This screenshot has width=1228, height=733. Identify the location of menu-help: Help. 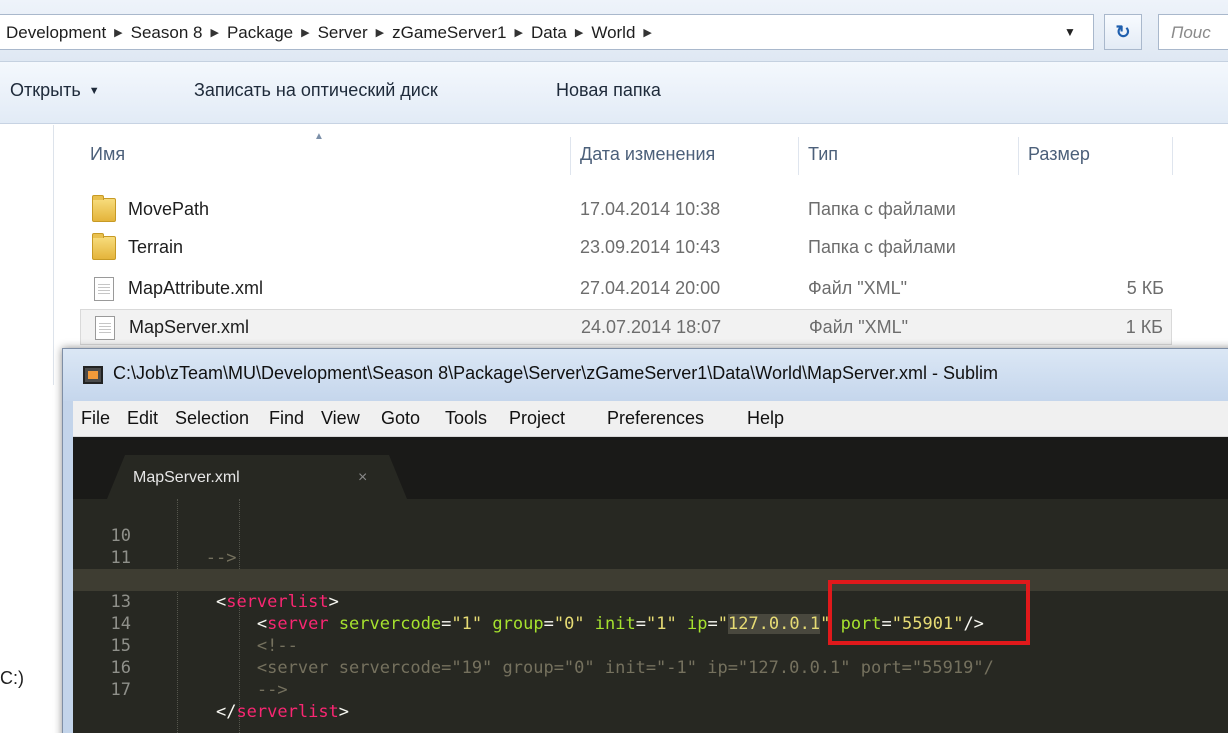
(765, 418).